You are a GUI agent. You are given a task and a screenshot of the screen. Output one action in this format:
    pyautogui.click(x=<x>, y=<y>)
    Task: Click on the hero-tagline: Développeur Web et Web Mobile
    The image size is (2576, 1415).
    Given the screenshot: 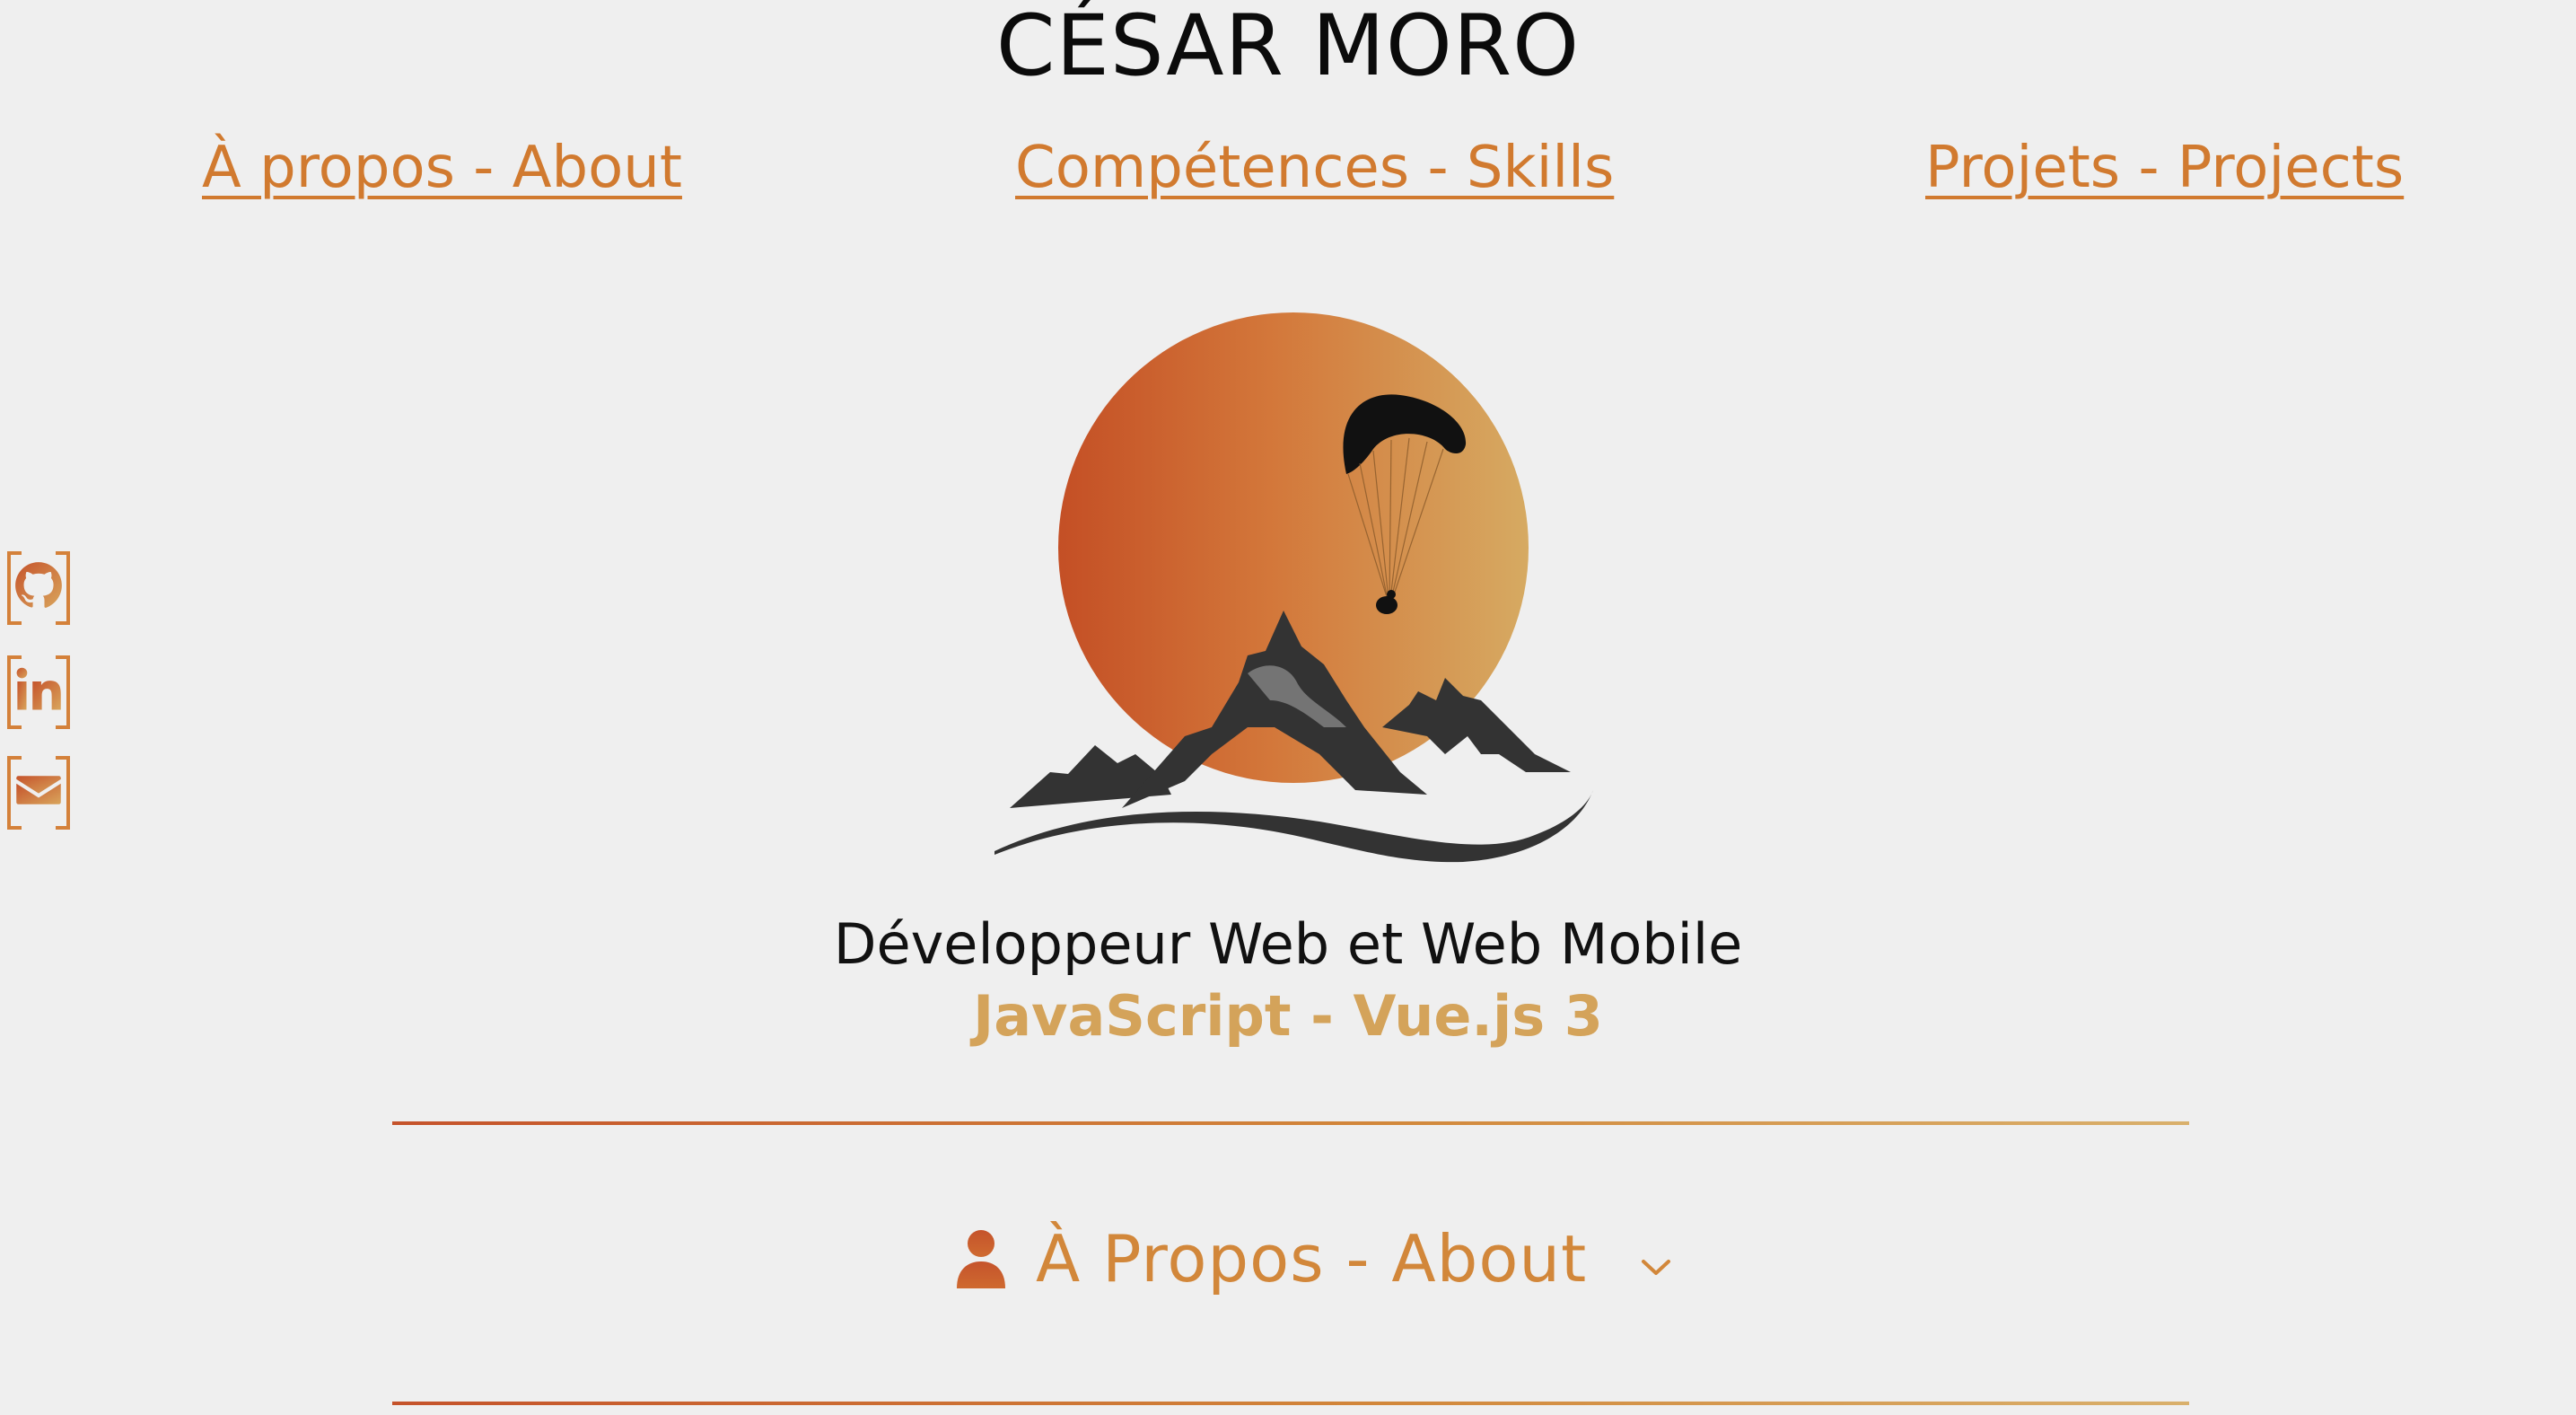 What is the action you would take?
    pyautogui.click(x=1288, y=944)
    